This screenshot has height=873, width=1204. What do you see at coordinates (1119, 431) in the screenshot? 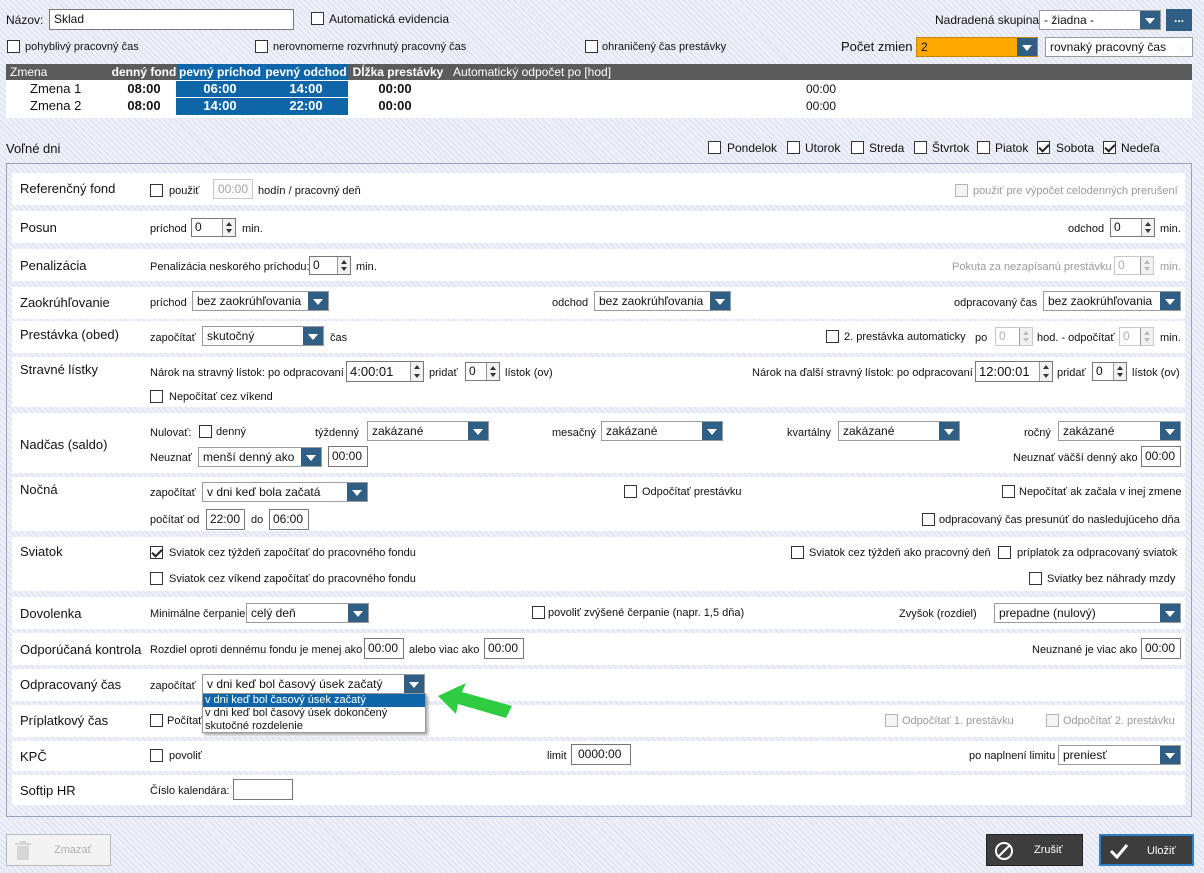
I see `overtime-yearly-select: zakázané` at bounding box center [1119, 431].